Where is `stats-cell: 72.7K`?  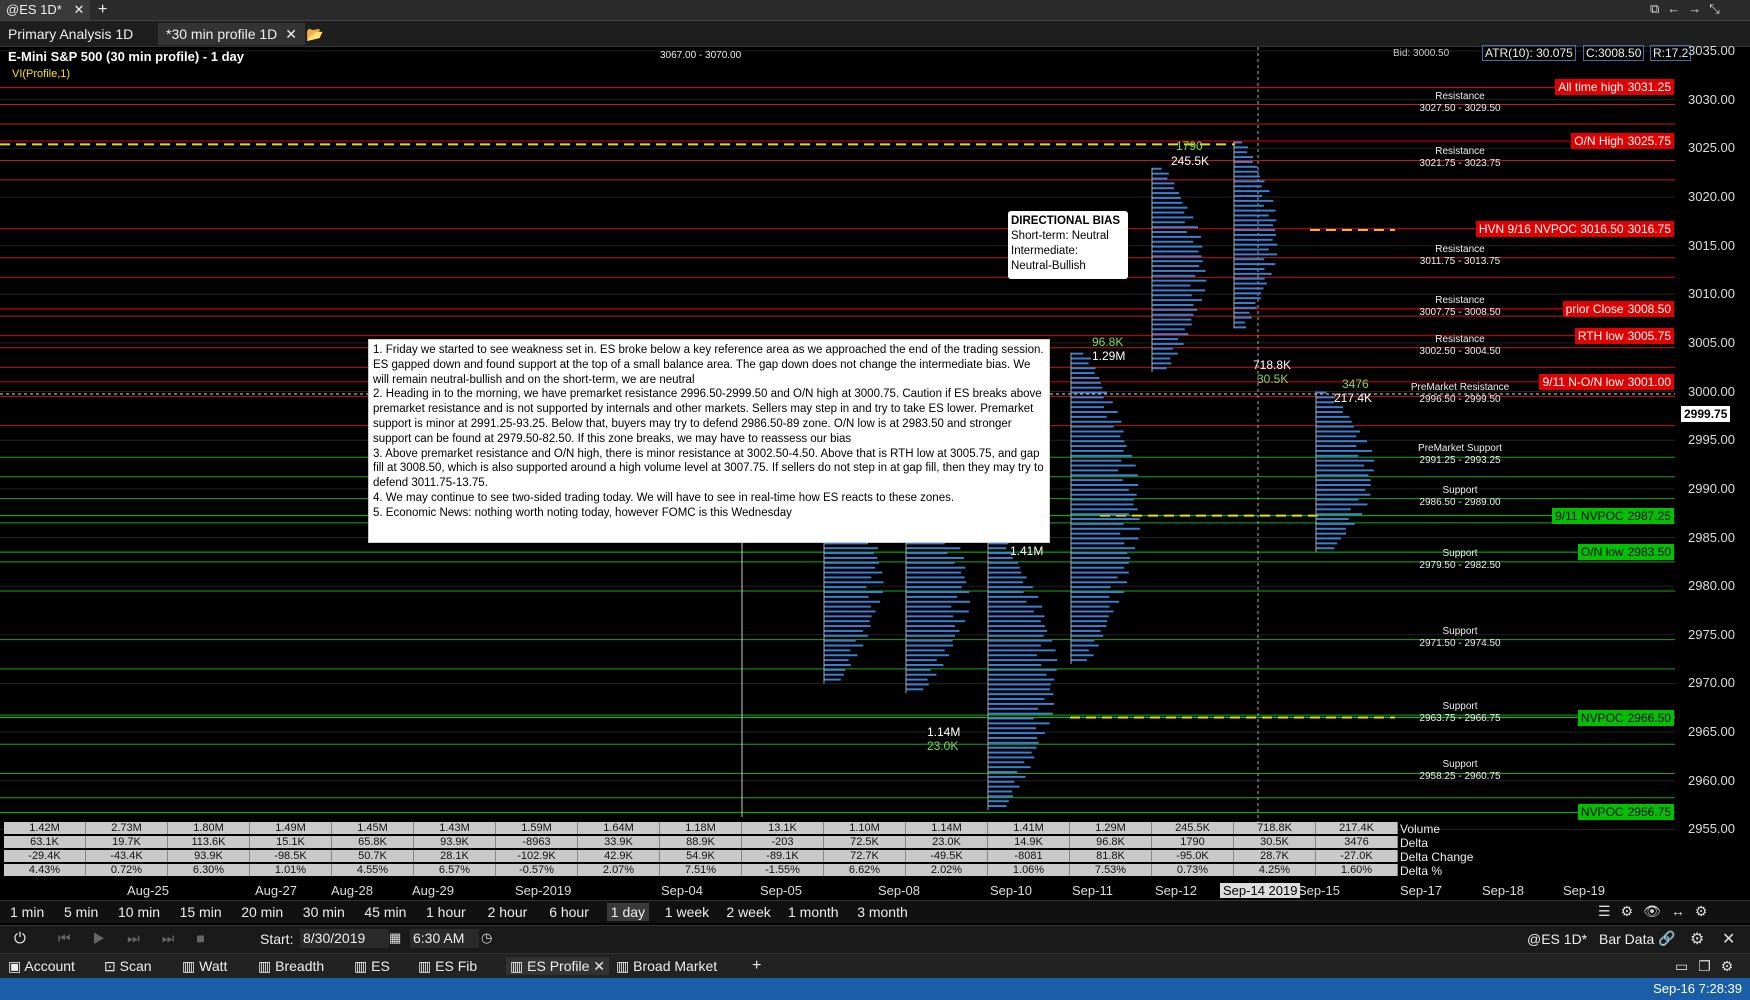 stats-cell: 72.7K is located at coordinates (865, 856).